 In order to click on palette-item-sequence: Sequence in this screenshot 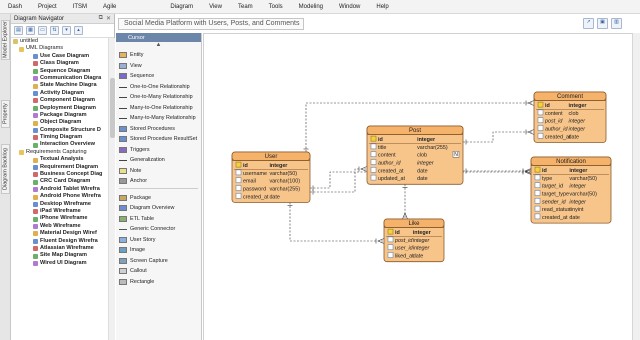, I will do `click(158, 76)`.